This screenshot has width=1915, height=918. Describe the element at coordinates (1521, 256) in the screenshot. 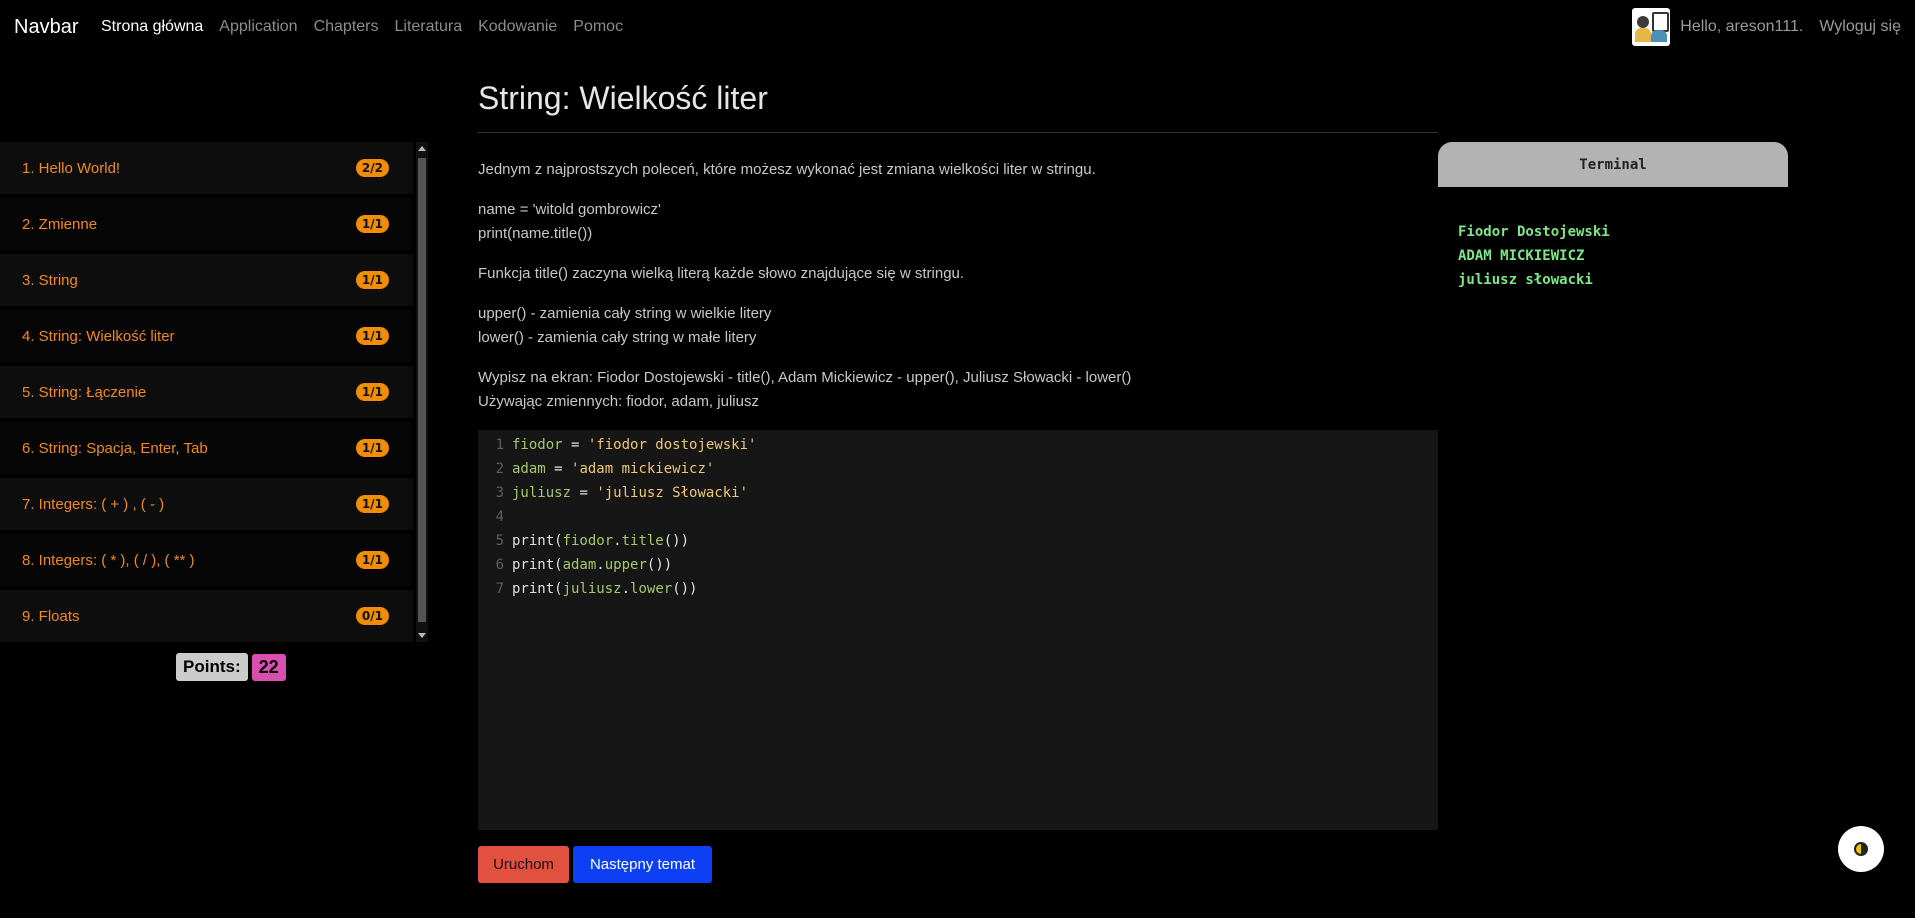

I see `terminal-line: ADAM MICKIEWICZ` at that location.